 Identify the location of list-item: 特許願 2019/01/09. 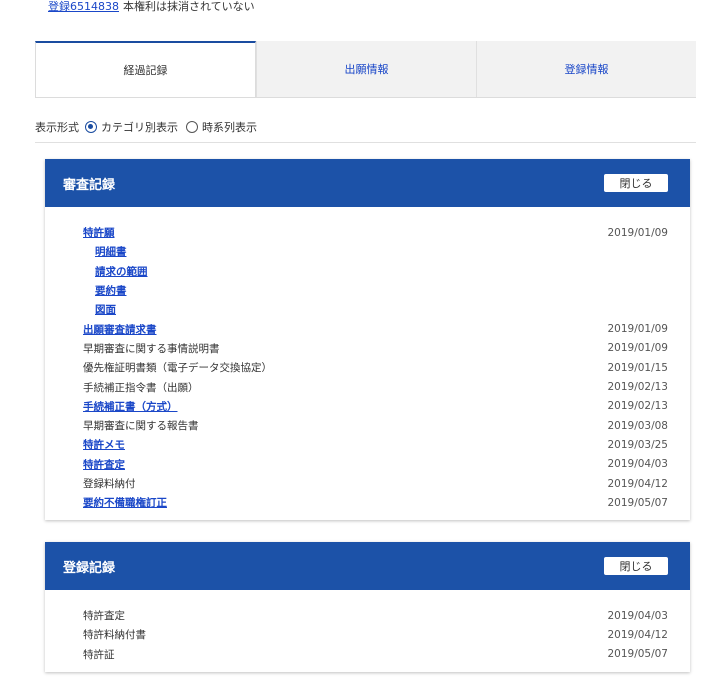
(375, 232).